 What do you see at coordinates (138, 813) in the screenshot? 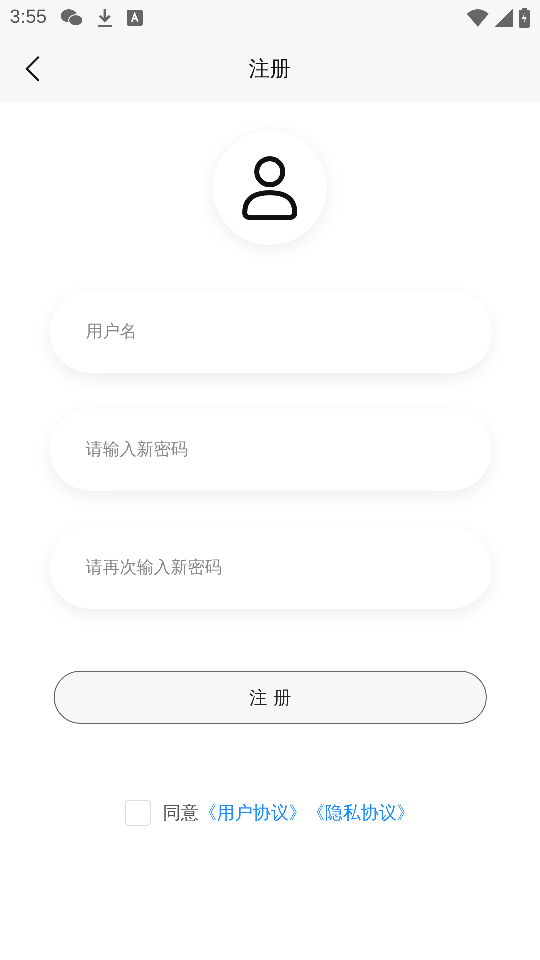
I see `agree-checkbox` at bounding box center [138, 813].